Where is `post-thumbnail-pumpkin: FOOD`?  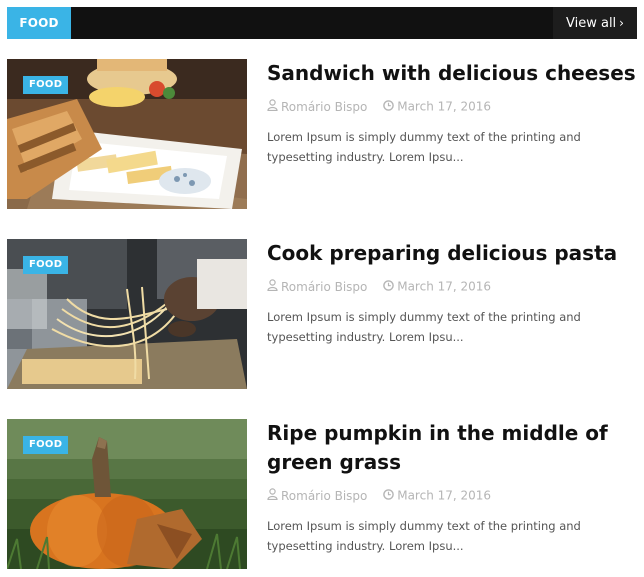 post-thumbnail-pumpkin: FOOD is located at coordinates (127, 494).